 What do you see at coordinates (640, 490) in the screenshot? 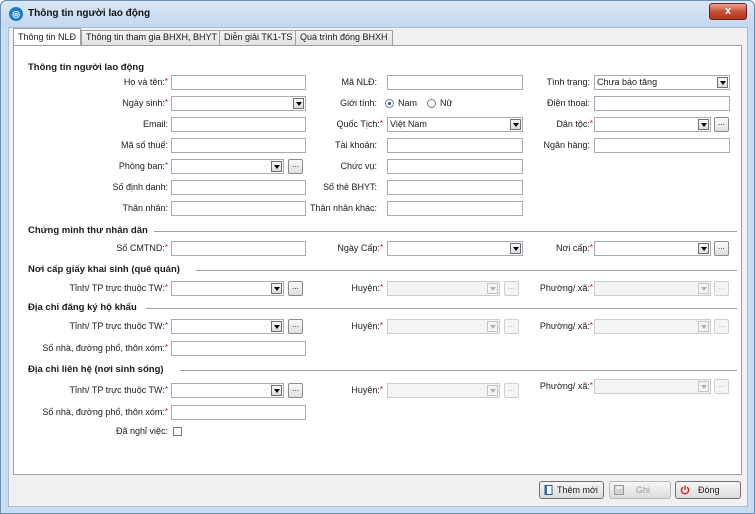
I see `ghi-button: Ghi` at bounding box center [640, 490].